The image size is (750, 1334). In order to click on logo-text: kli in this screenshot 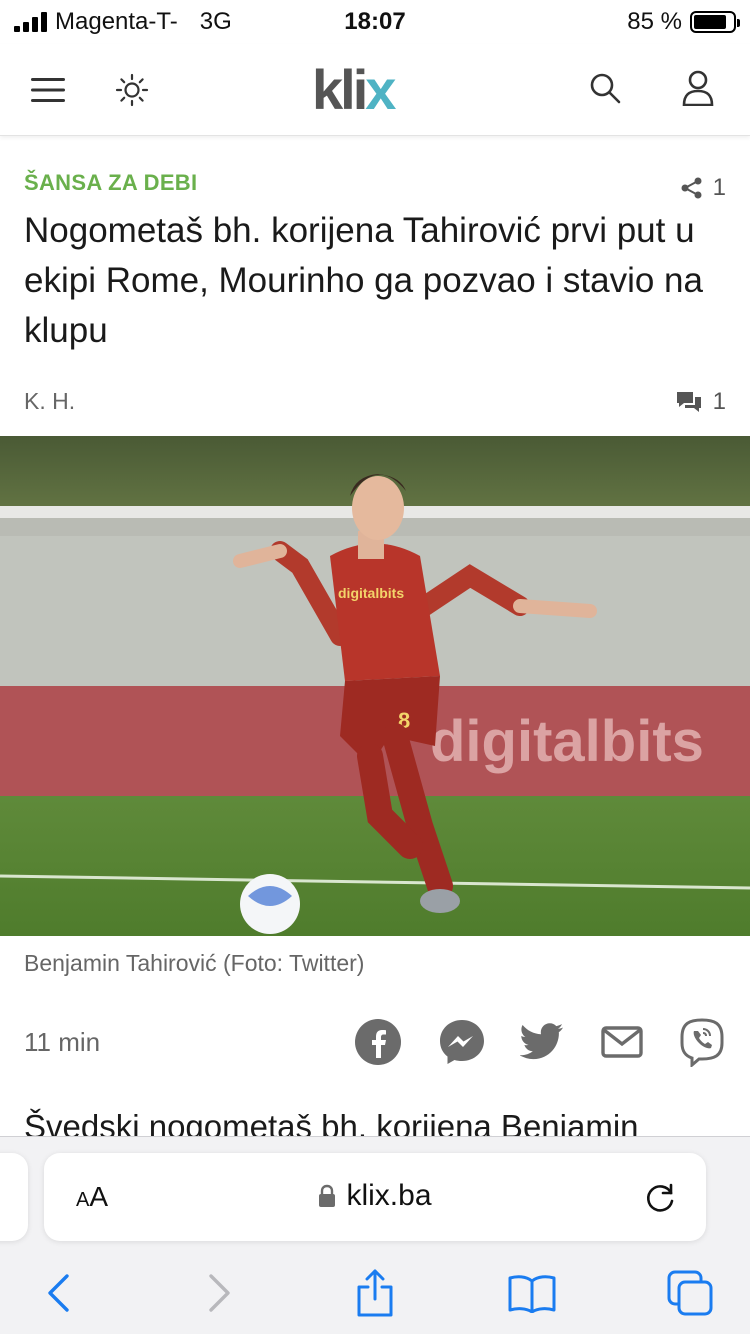, I will do `click(340, 89)`.